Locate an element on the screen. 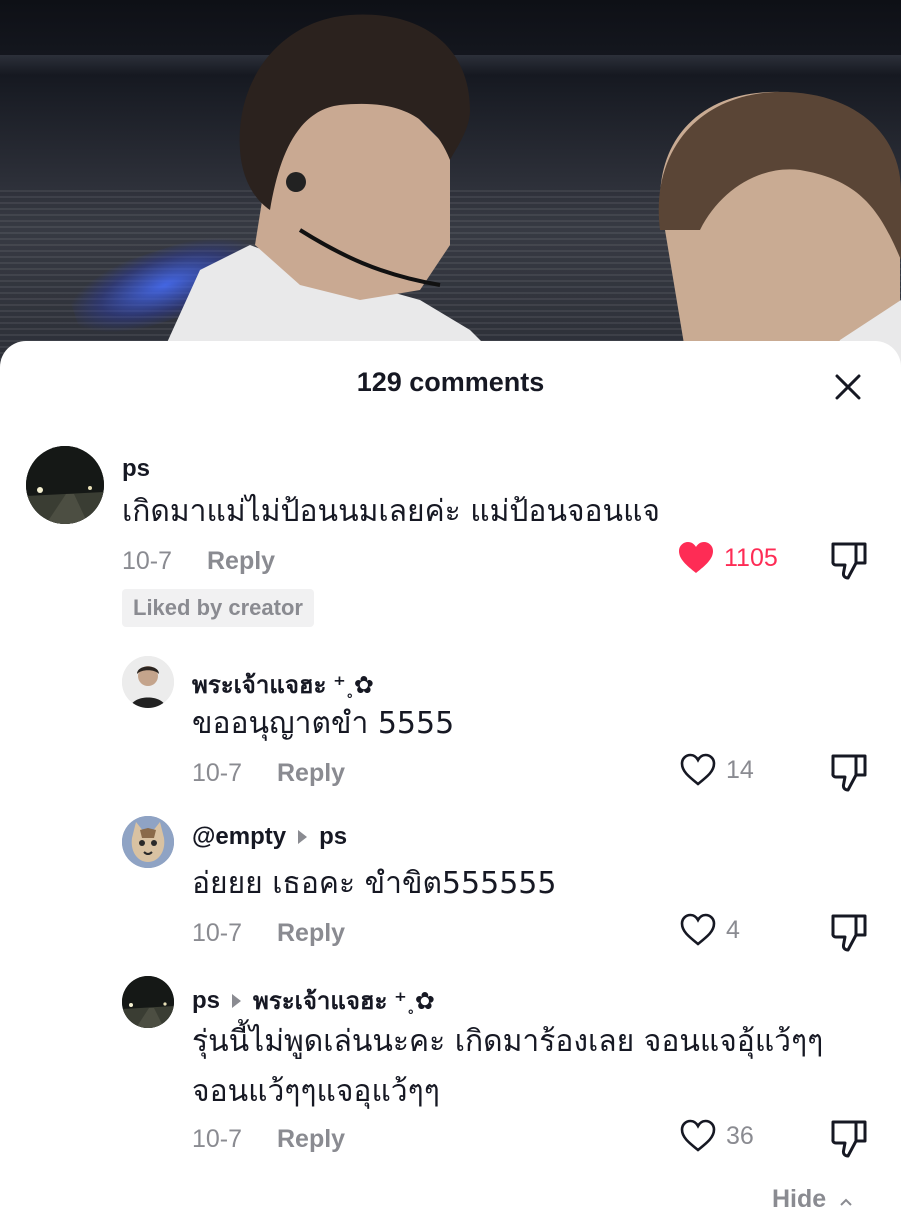 This screenshot has width=901, height=1221. sheet-header: 129 comments is located at coordinates (450, 383).